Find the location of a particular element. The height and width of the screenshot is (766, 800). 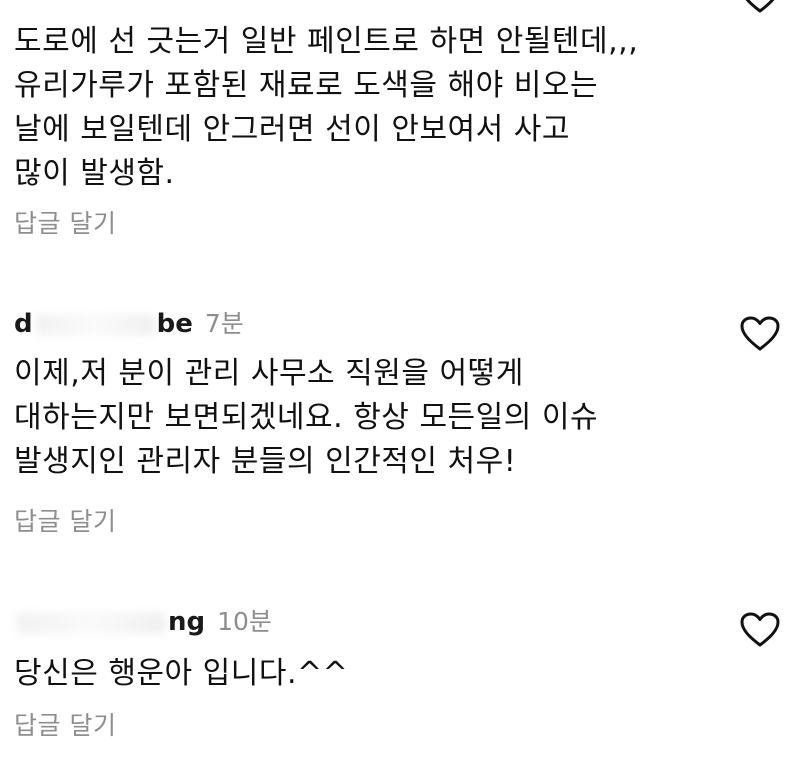

like-heart-icon-partial is located at coordinates (760, 7).